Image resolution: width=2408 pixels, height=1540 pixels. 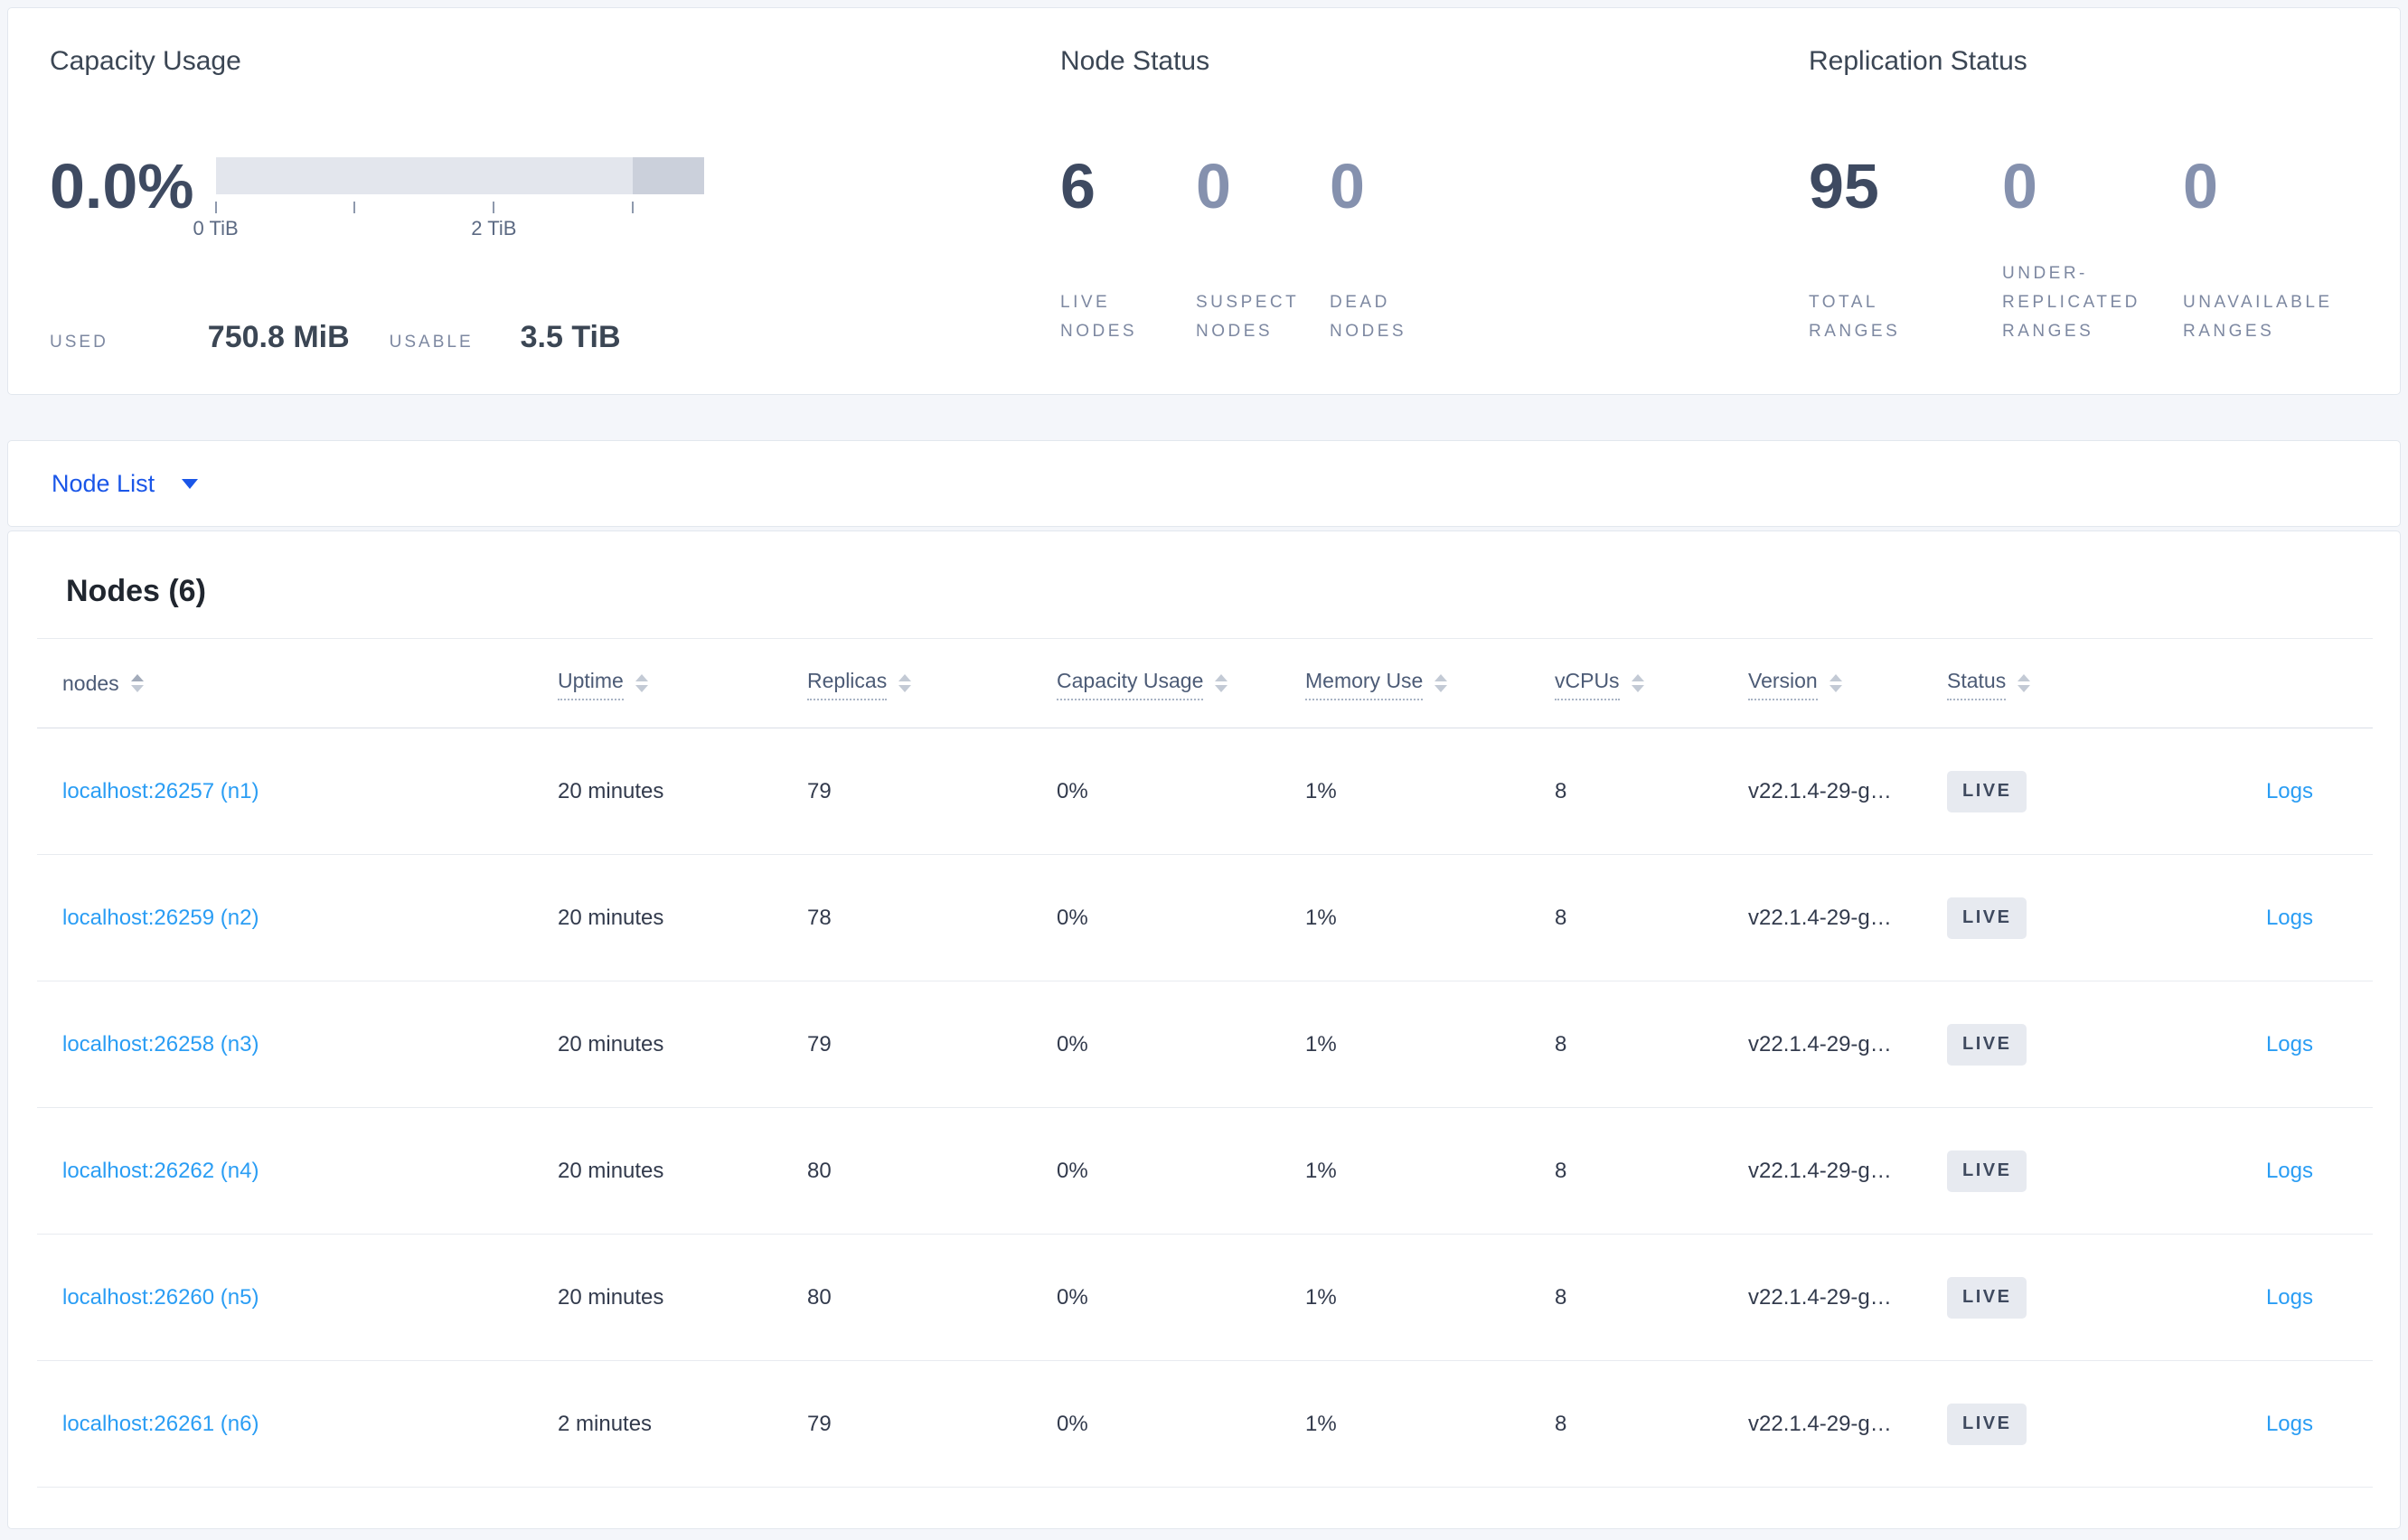 I want to click on column-header-node: nodes, so click(x=297, y=683).